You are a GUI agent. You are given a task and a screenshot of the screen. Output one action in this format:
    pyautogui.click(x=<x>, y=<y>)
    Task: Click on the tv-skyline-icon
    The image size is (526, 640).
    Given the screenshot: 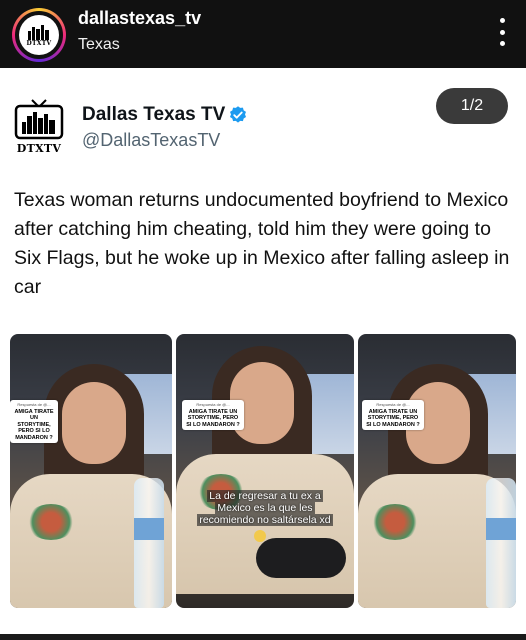 What is the action you would take?
    pyautogui.click(x=39, y=119)
    